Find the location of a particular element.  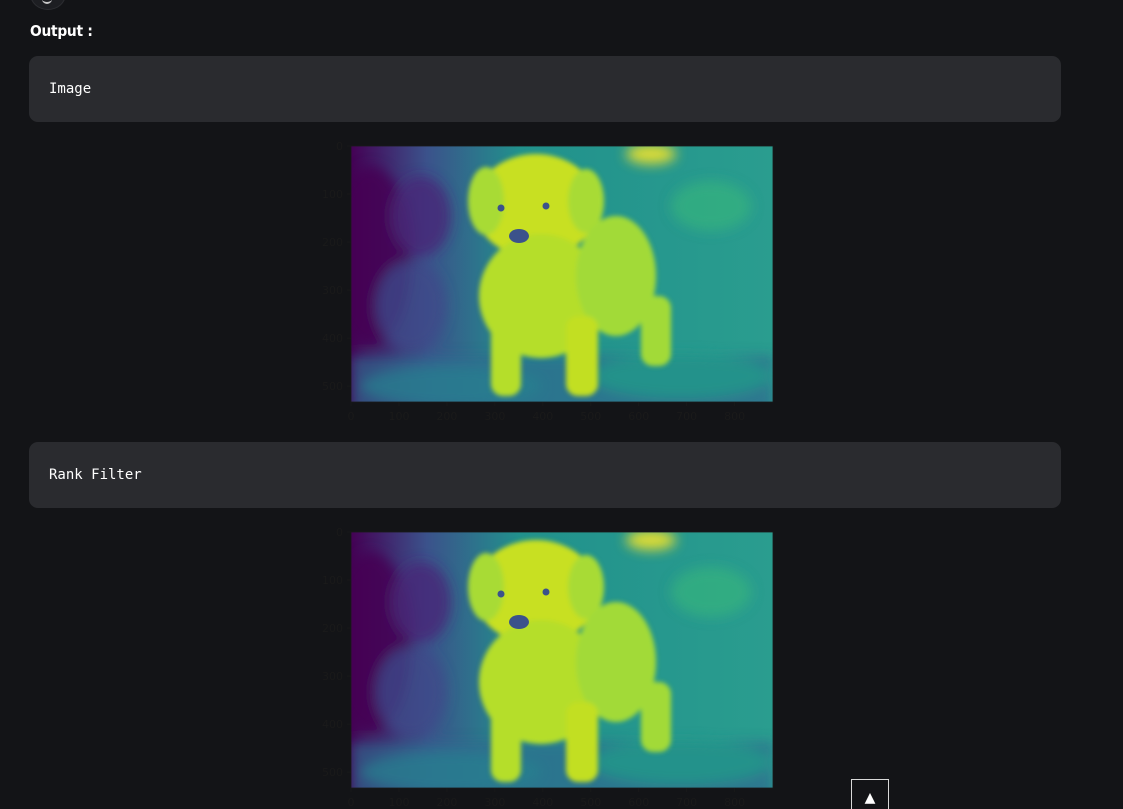

code-text: Image is located at coordinates (70, 89).